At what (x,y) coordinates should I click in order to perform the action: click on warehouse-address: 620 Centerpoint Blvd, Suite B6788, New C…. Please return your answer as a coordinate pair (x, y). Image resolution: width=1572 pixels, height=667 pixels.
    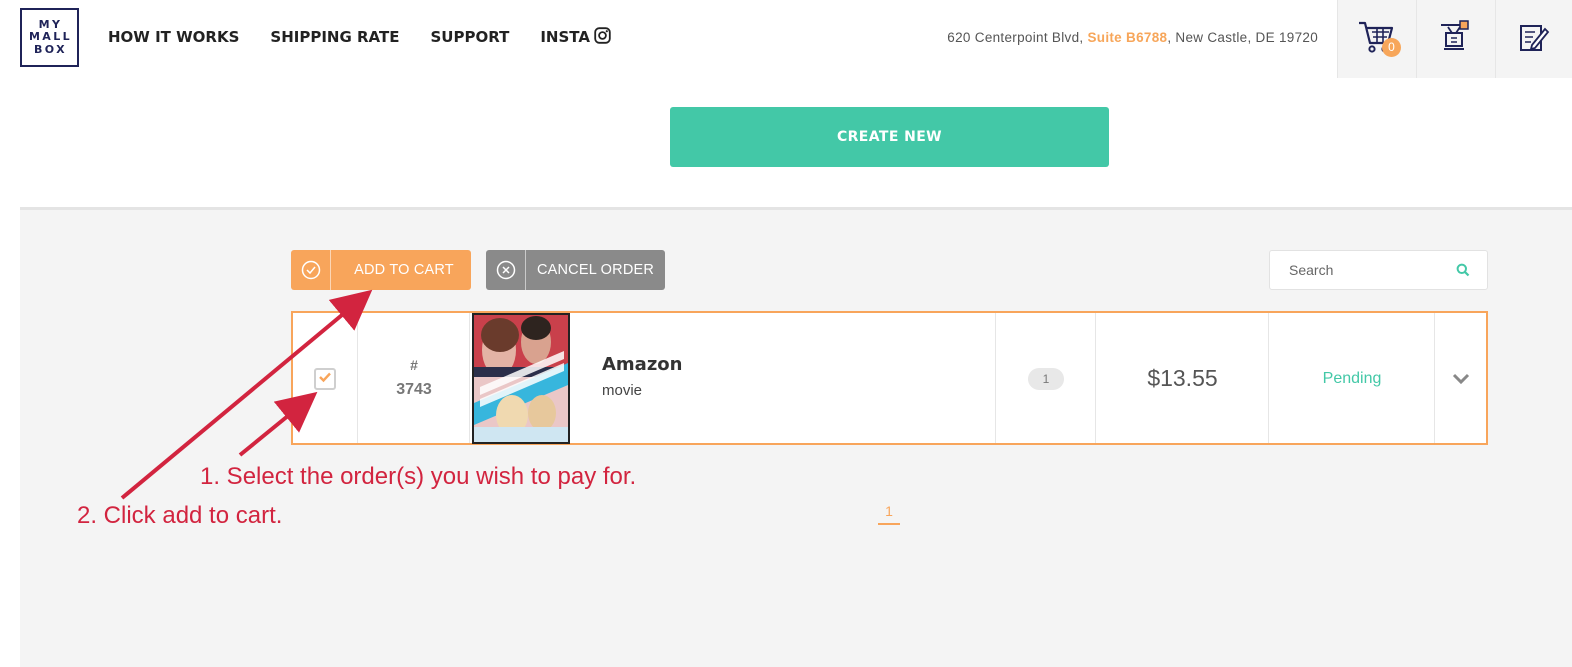
    Looking at the image, I should click on (1132, 37).